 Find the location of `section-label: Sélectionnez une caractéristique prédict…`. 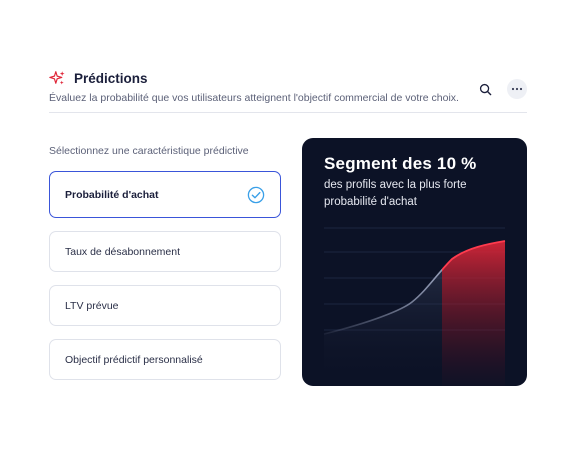

section-label: Sélectionnez une caractéristique prédict… is located at coordinates (149, 151).